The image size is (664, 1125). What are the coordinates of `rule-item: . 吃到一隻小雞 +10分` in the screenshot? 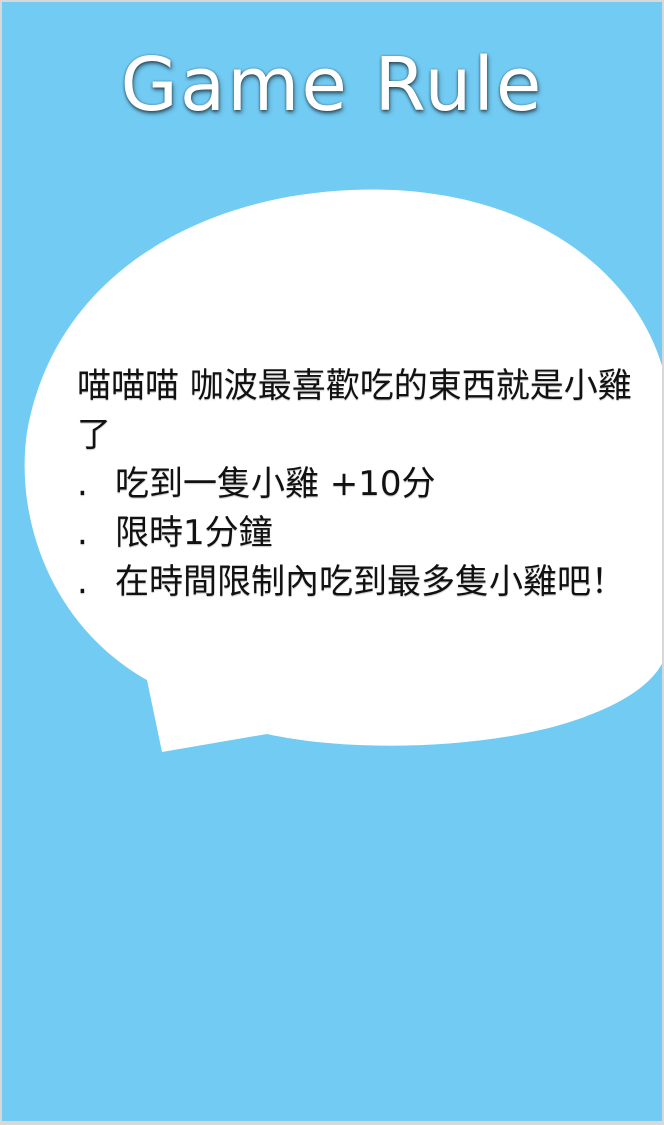 It's located at (369, 484).